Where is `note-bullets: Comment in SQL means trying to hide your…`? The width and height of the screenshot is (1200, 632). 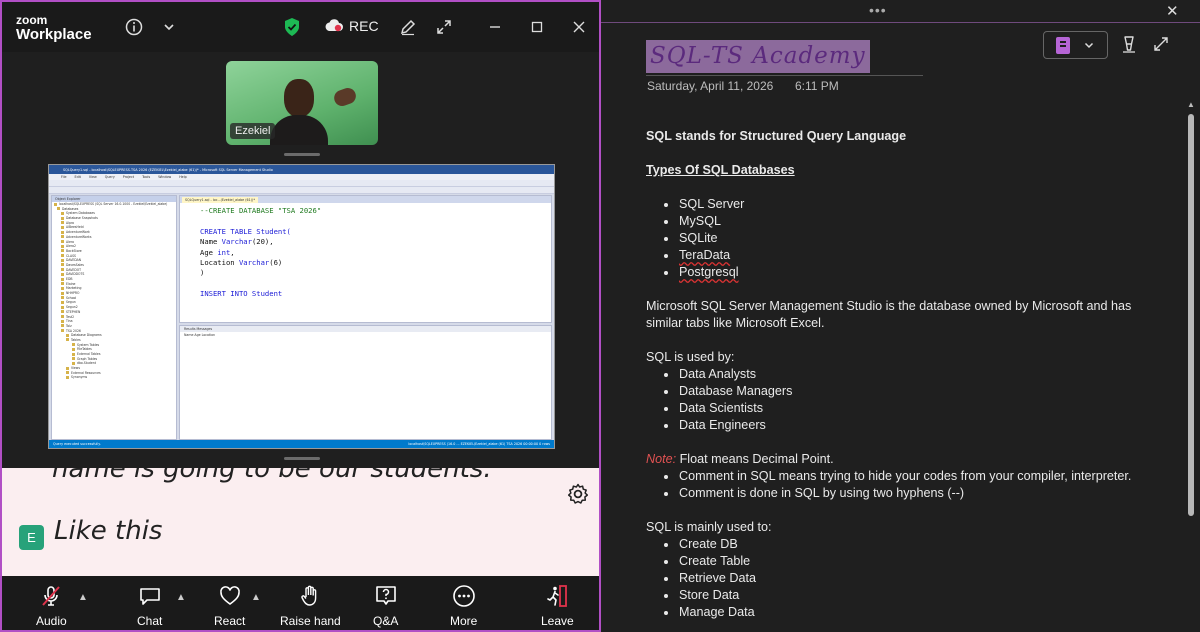 note-bullets: Comment in SQL means trying to hide your… is located at coordinates (898, 485).